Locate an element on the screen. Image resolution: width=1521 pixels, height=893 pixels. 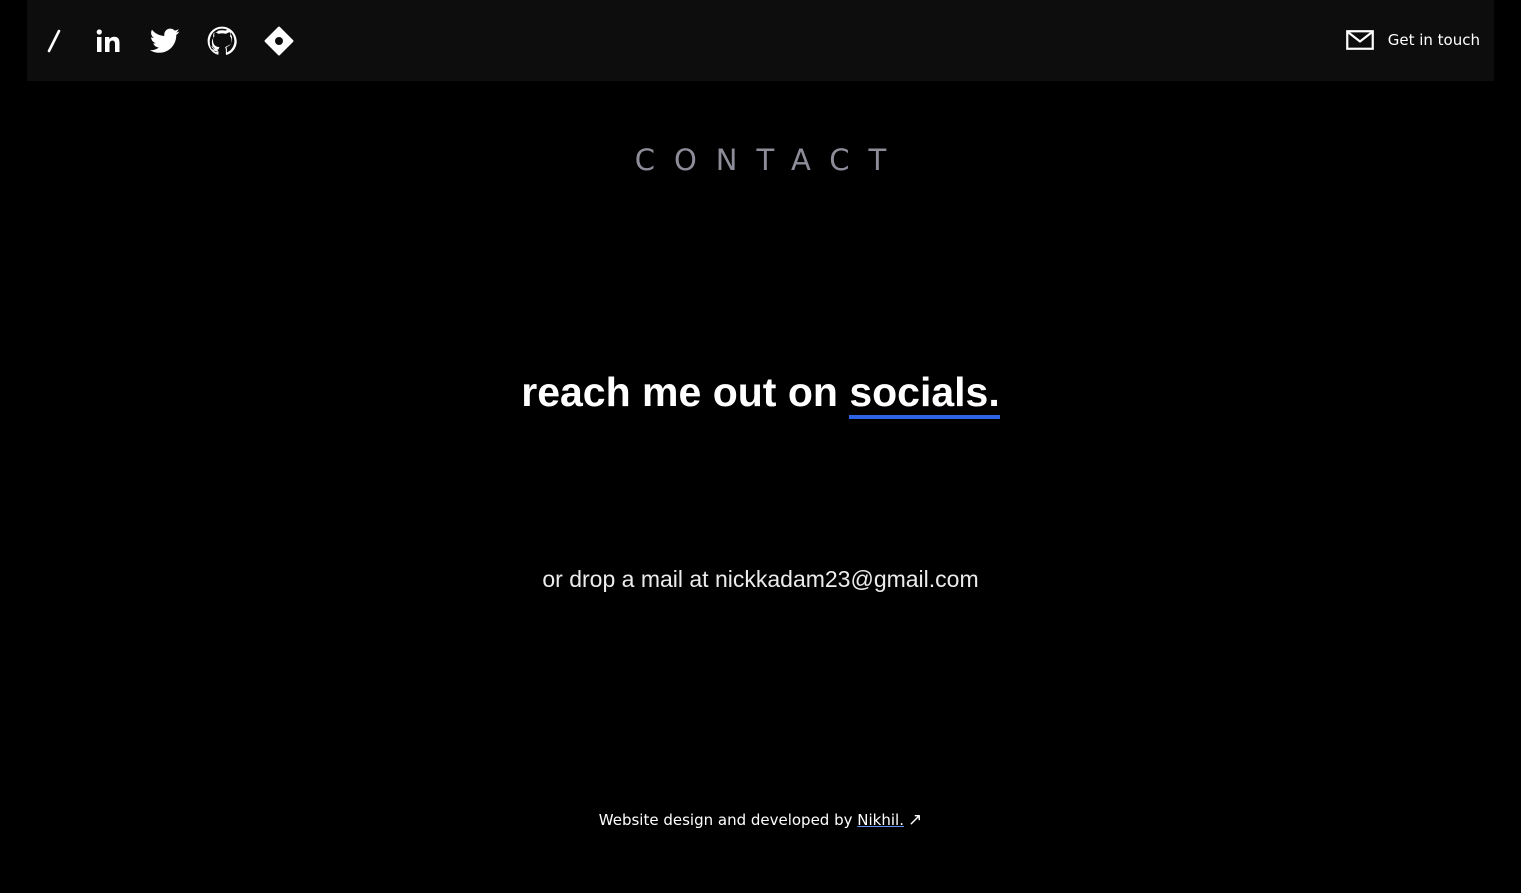
get-in-touch-label: Get in touch is located at coordinates (1433, 39).